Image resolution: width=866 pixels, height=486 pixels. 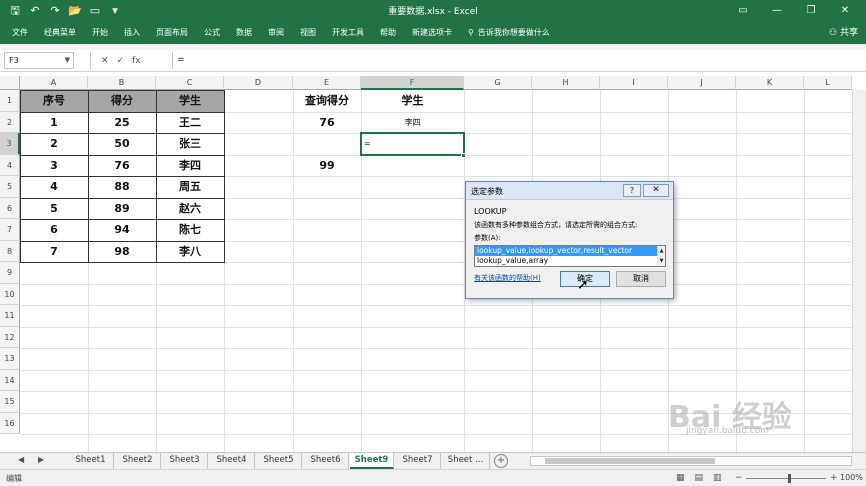 I want to click on page-layout-view-icon: ▤, so click(x=699, y=478).